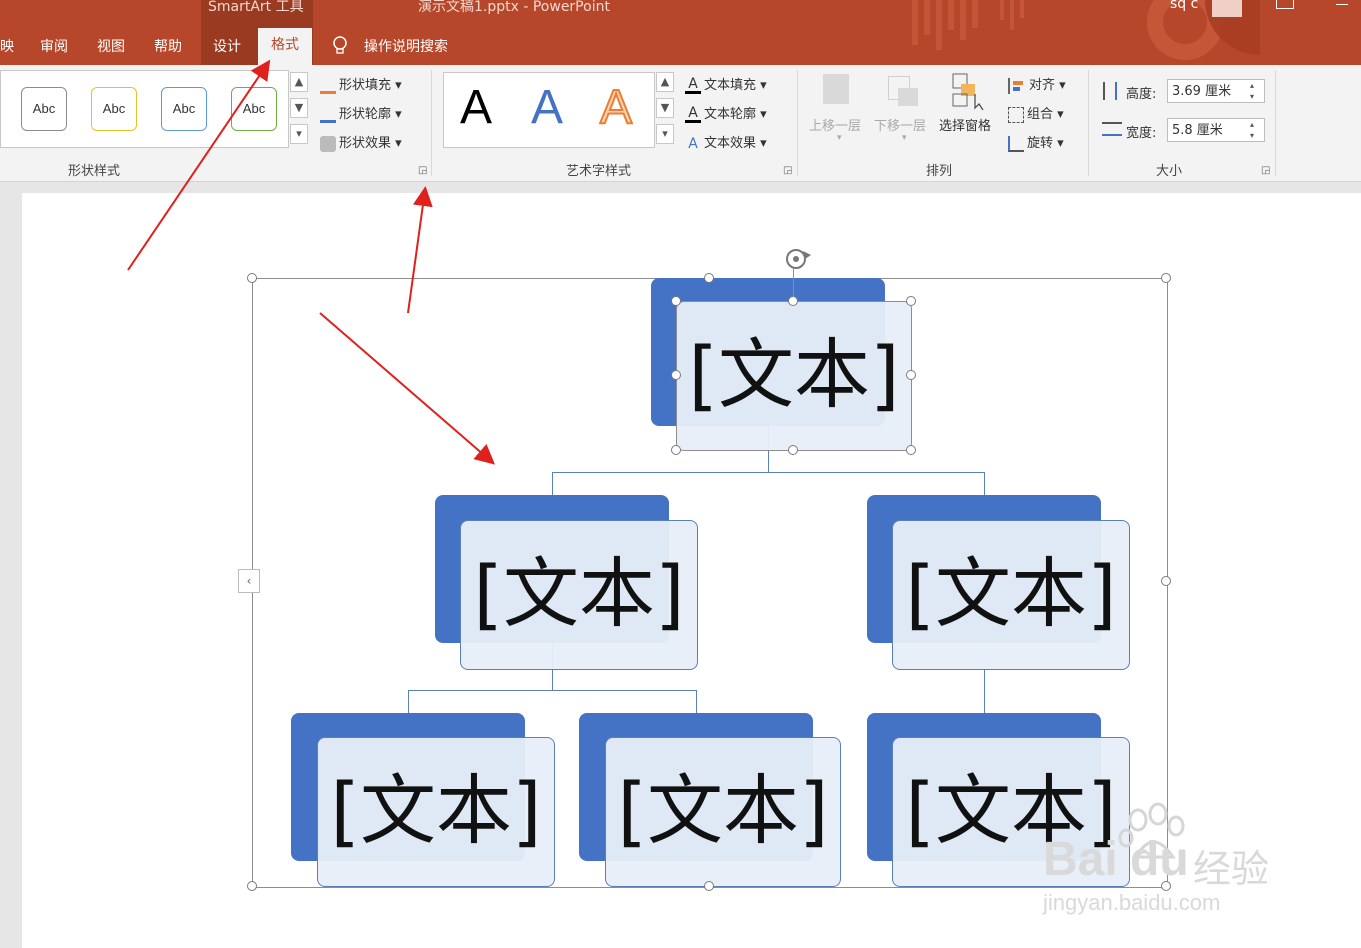 The image size is (1361, 948). What do you see at coordinates (1159, 859) in the screenshot?
I see `watermark-brand-du: du` at bounding box center [1159, 859].